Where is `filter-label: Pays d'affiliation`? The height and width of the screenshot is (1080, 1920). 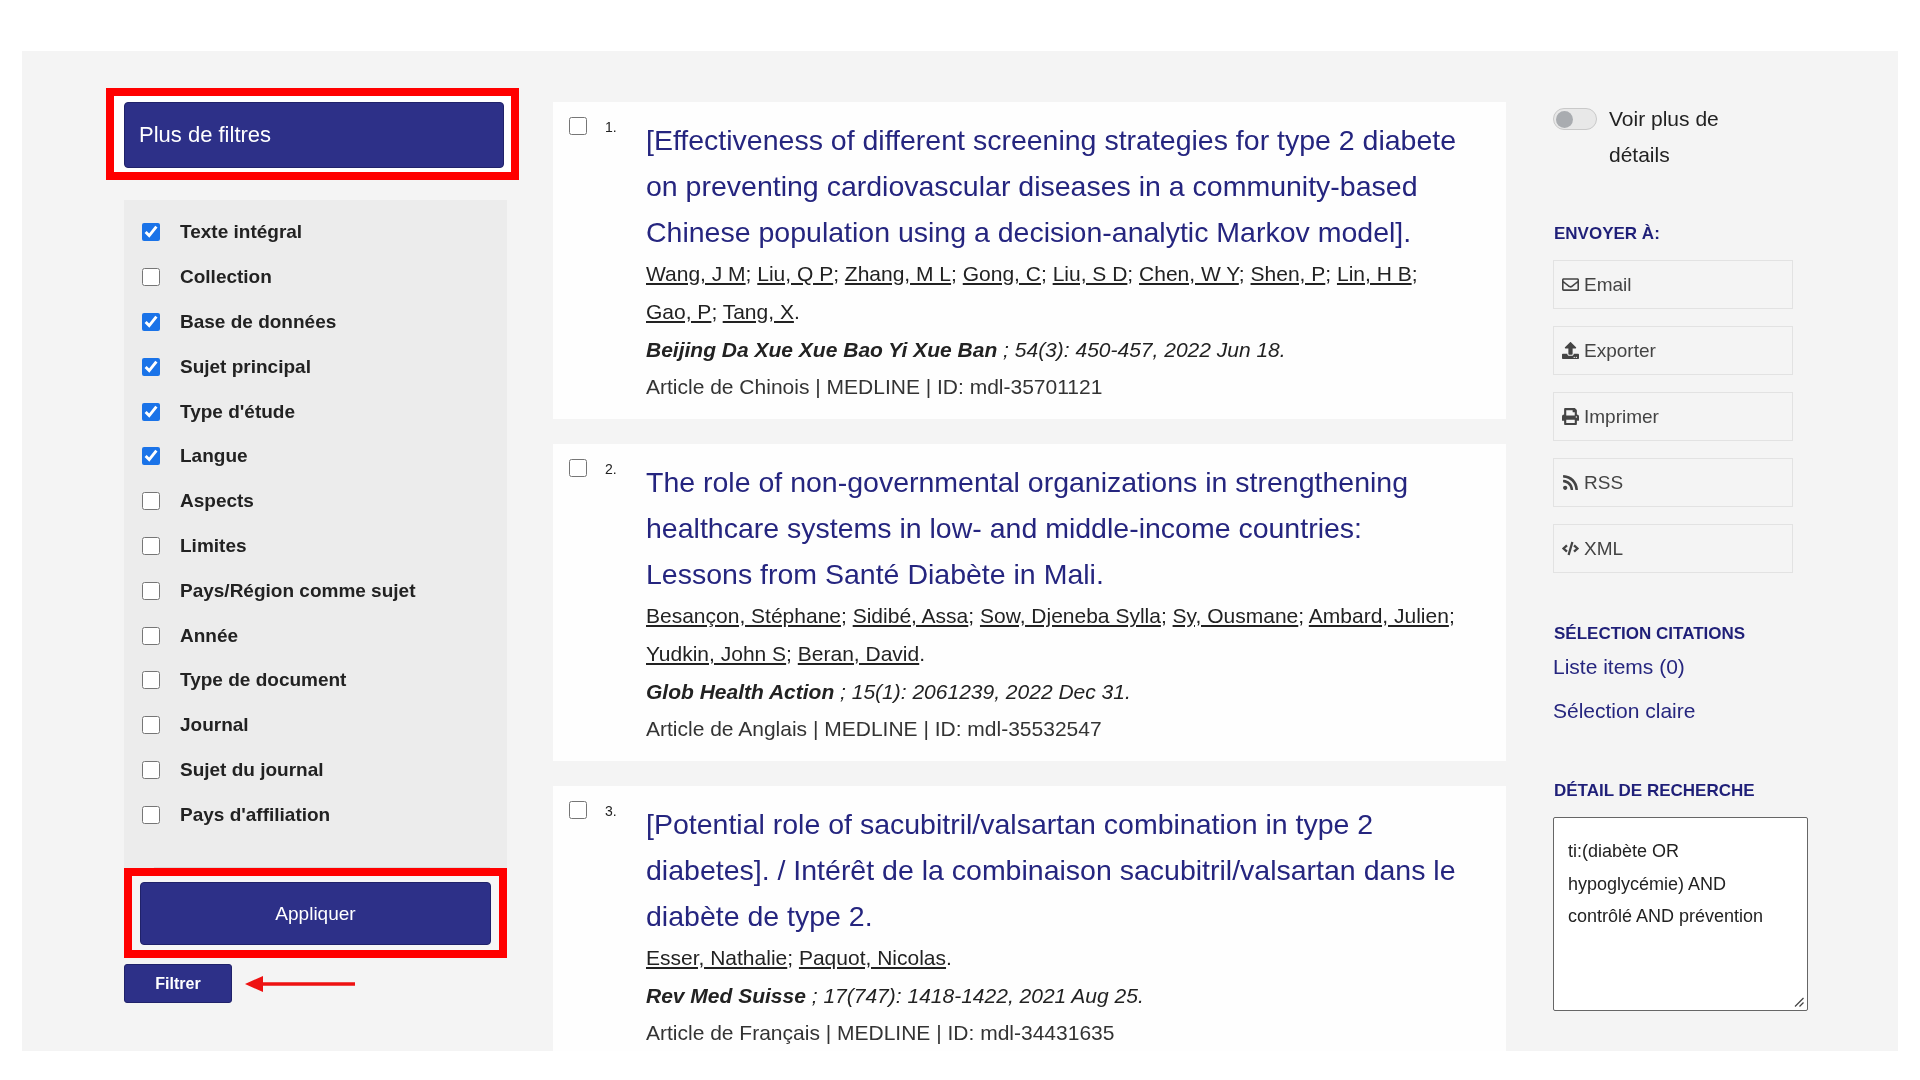
filter-label: Pays d'affiliation is located at coordinates (255, 814).